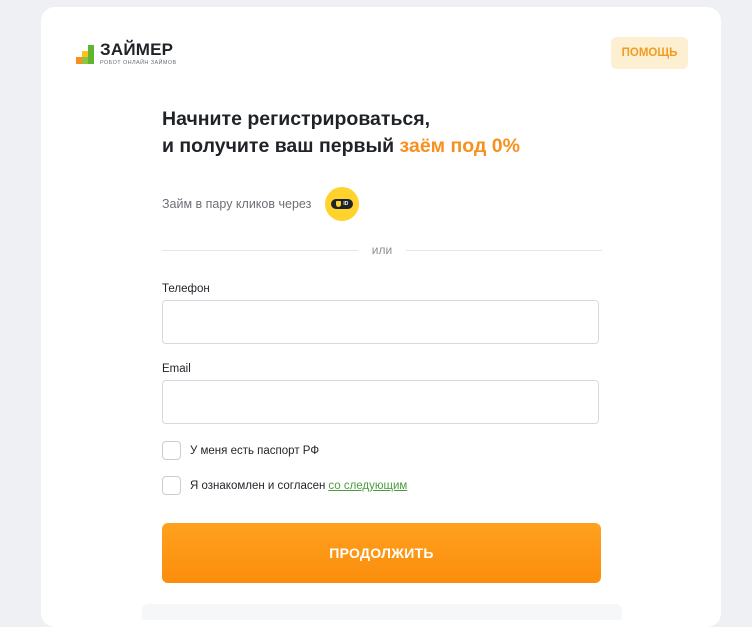  I want to click on title-line-2: и получите ваш первый заём под 0%, so click(341, 146).